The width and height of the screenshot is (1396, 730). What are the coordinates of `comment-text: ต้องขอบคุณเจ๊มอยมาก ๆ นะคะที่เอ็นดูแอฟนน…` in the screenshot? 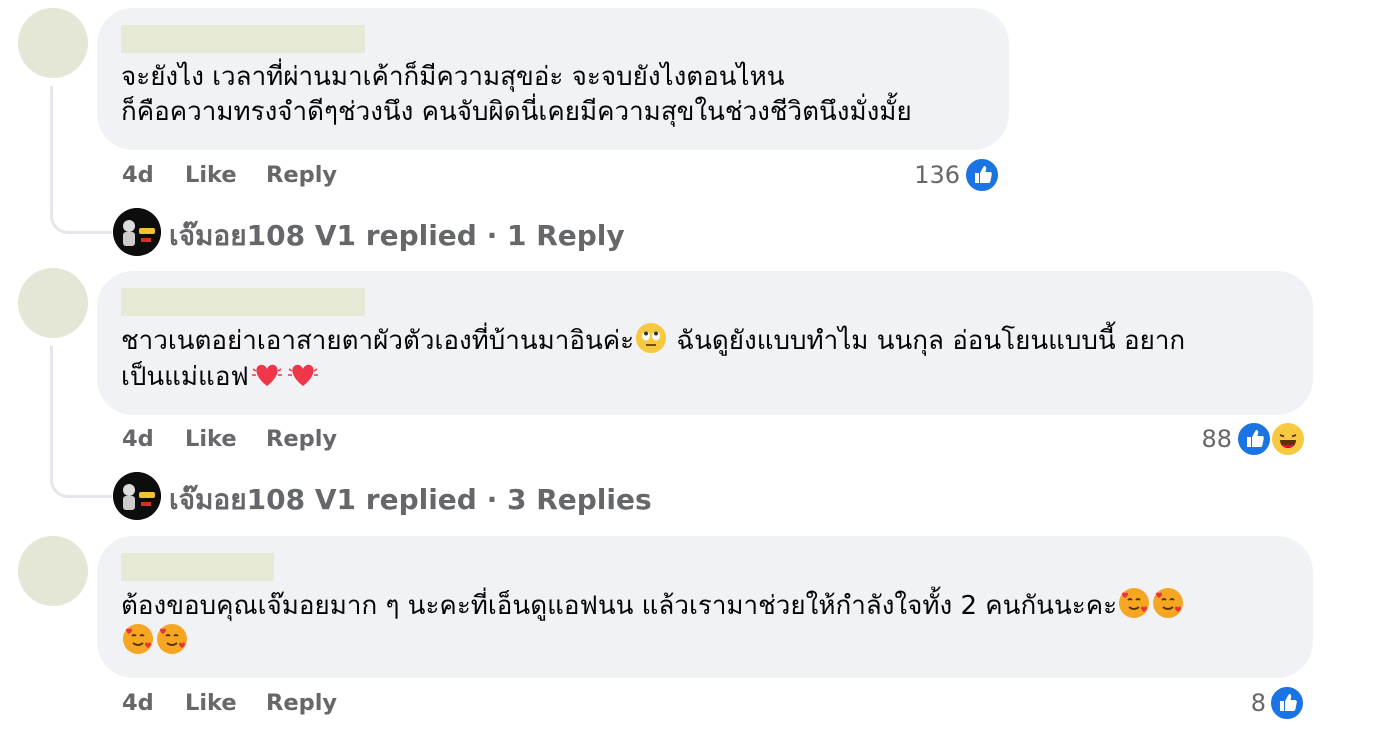 It's located at (705, 624).